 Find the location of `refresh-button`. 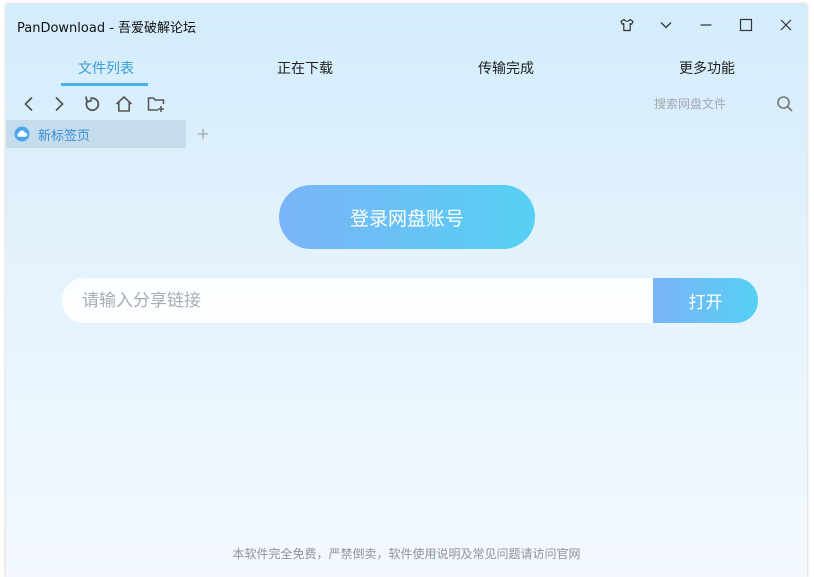

refresh-button is located at coordinates (92, 104).